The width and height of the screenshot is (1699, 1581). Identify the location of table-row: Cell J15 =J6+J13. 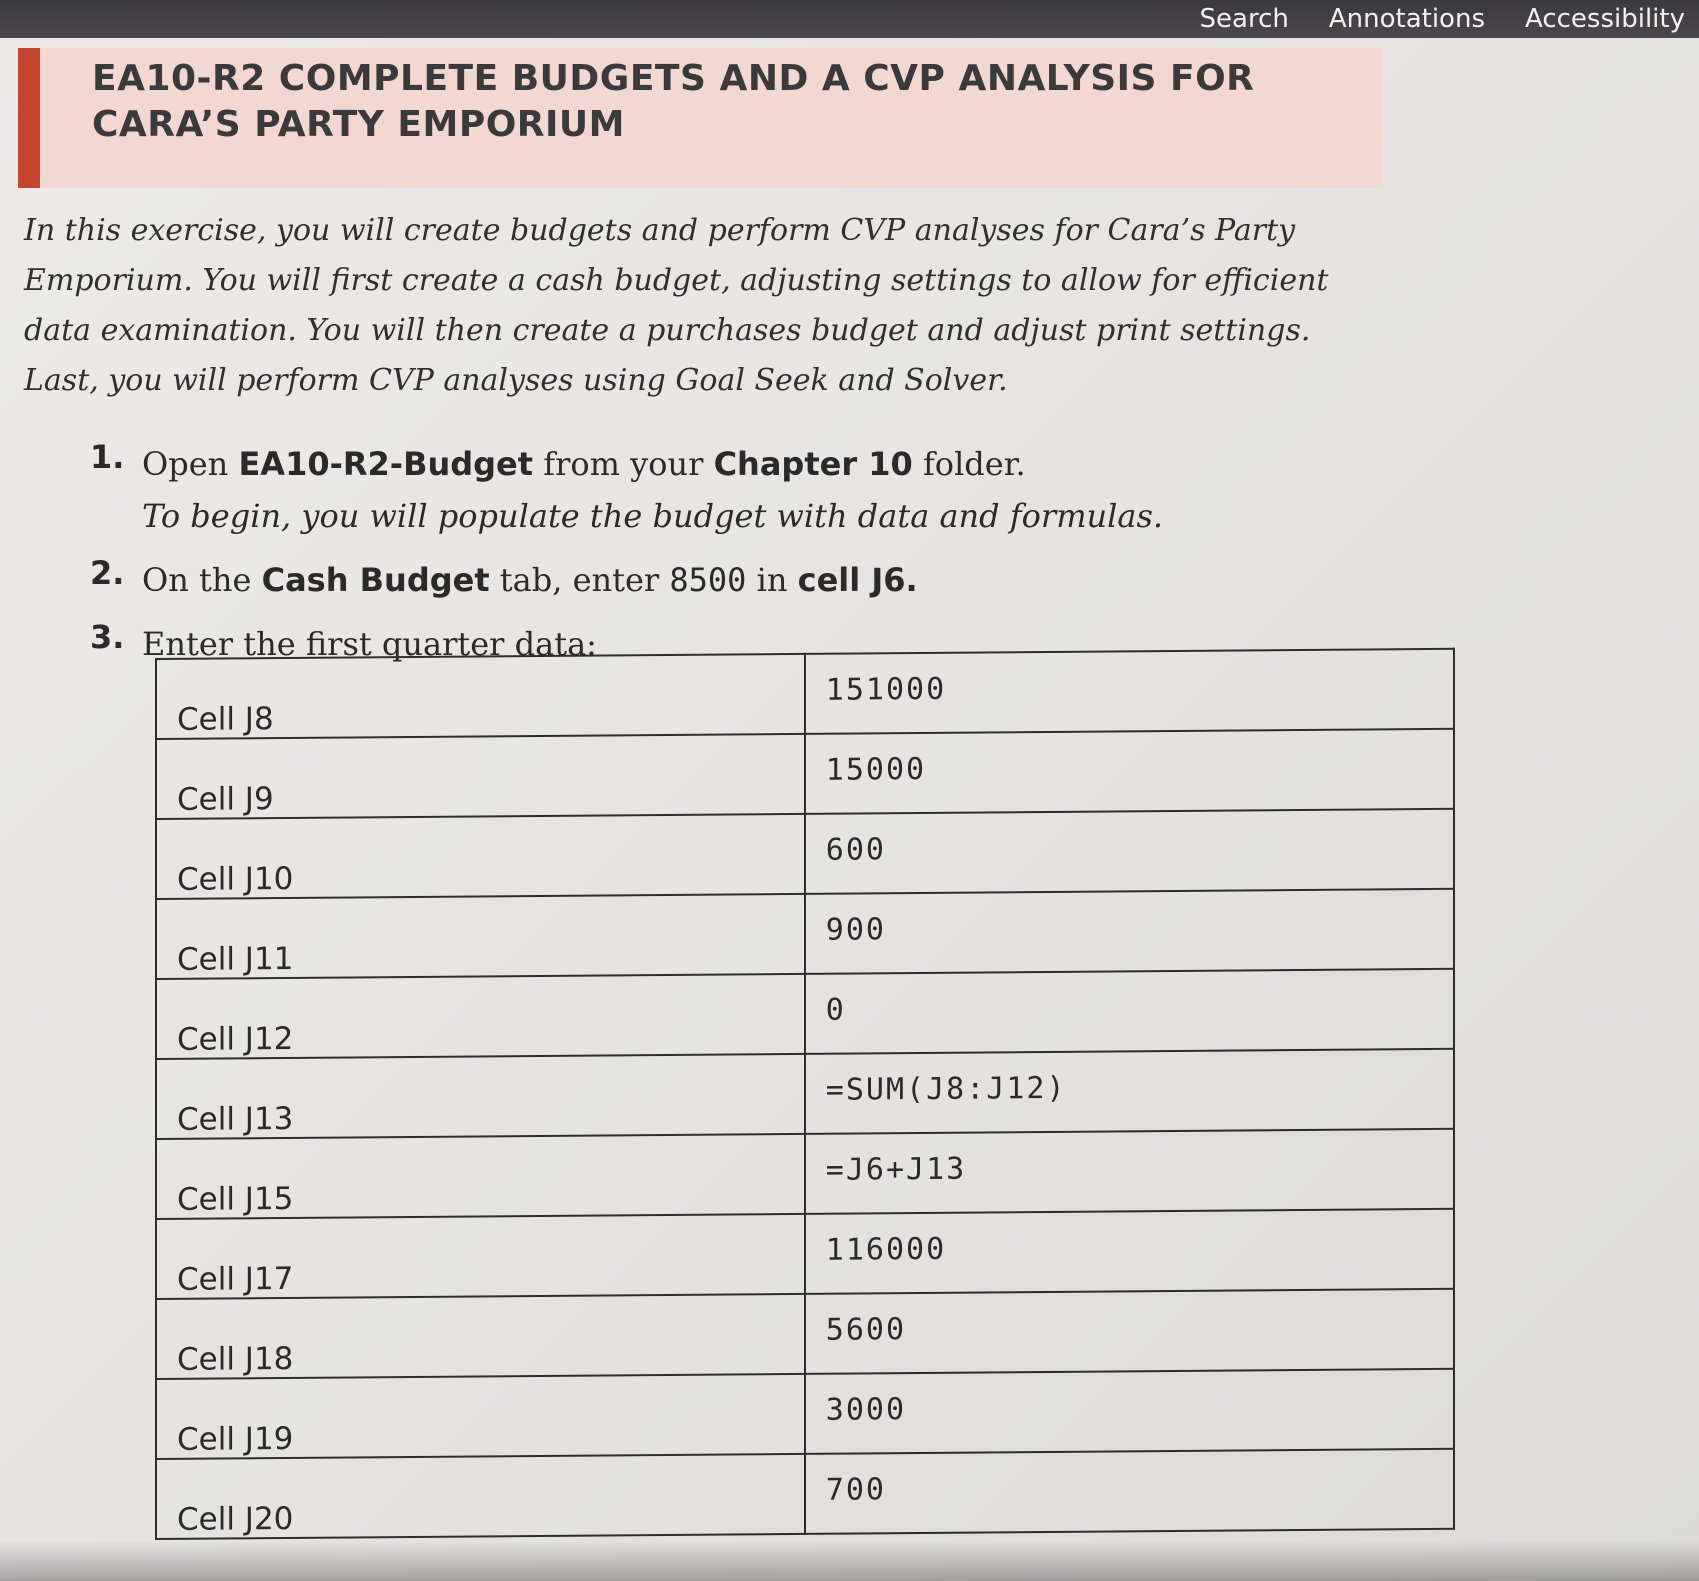
(805, 1173).